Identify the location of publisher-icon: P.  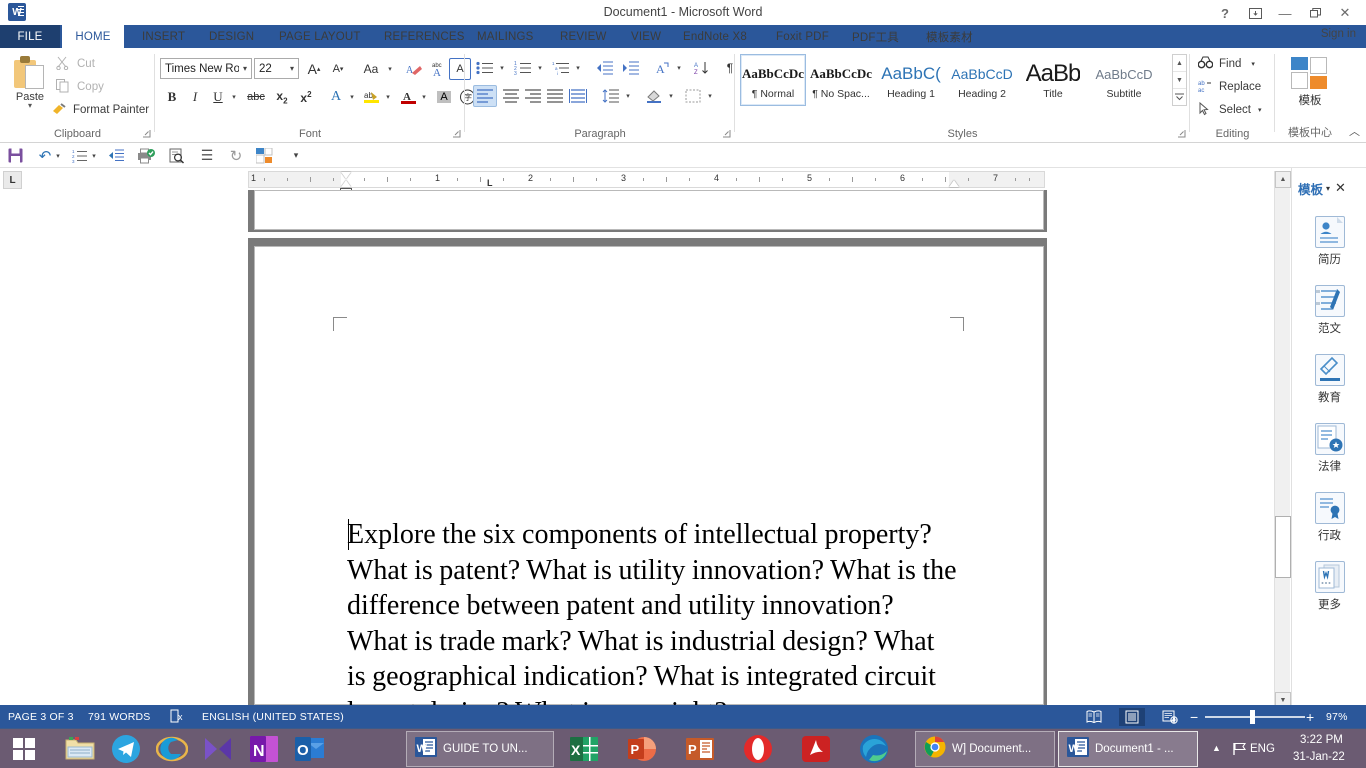
(700, 749).